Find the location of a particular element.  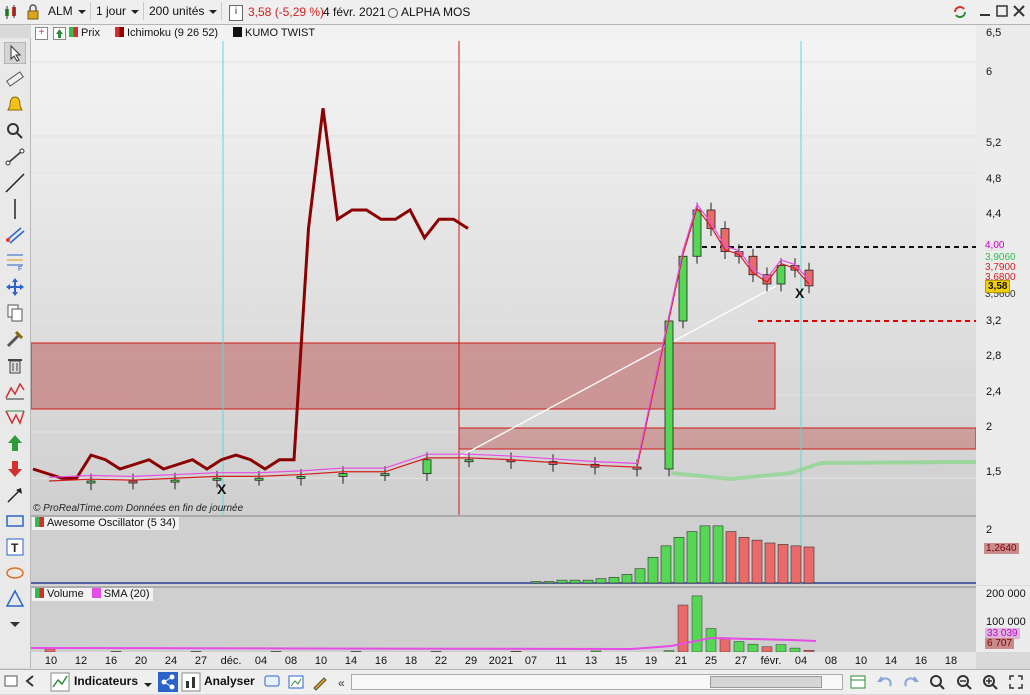

symbol-label: ALM is located at coordinates (60, 11).